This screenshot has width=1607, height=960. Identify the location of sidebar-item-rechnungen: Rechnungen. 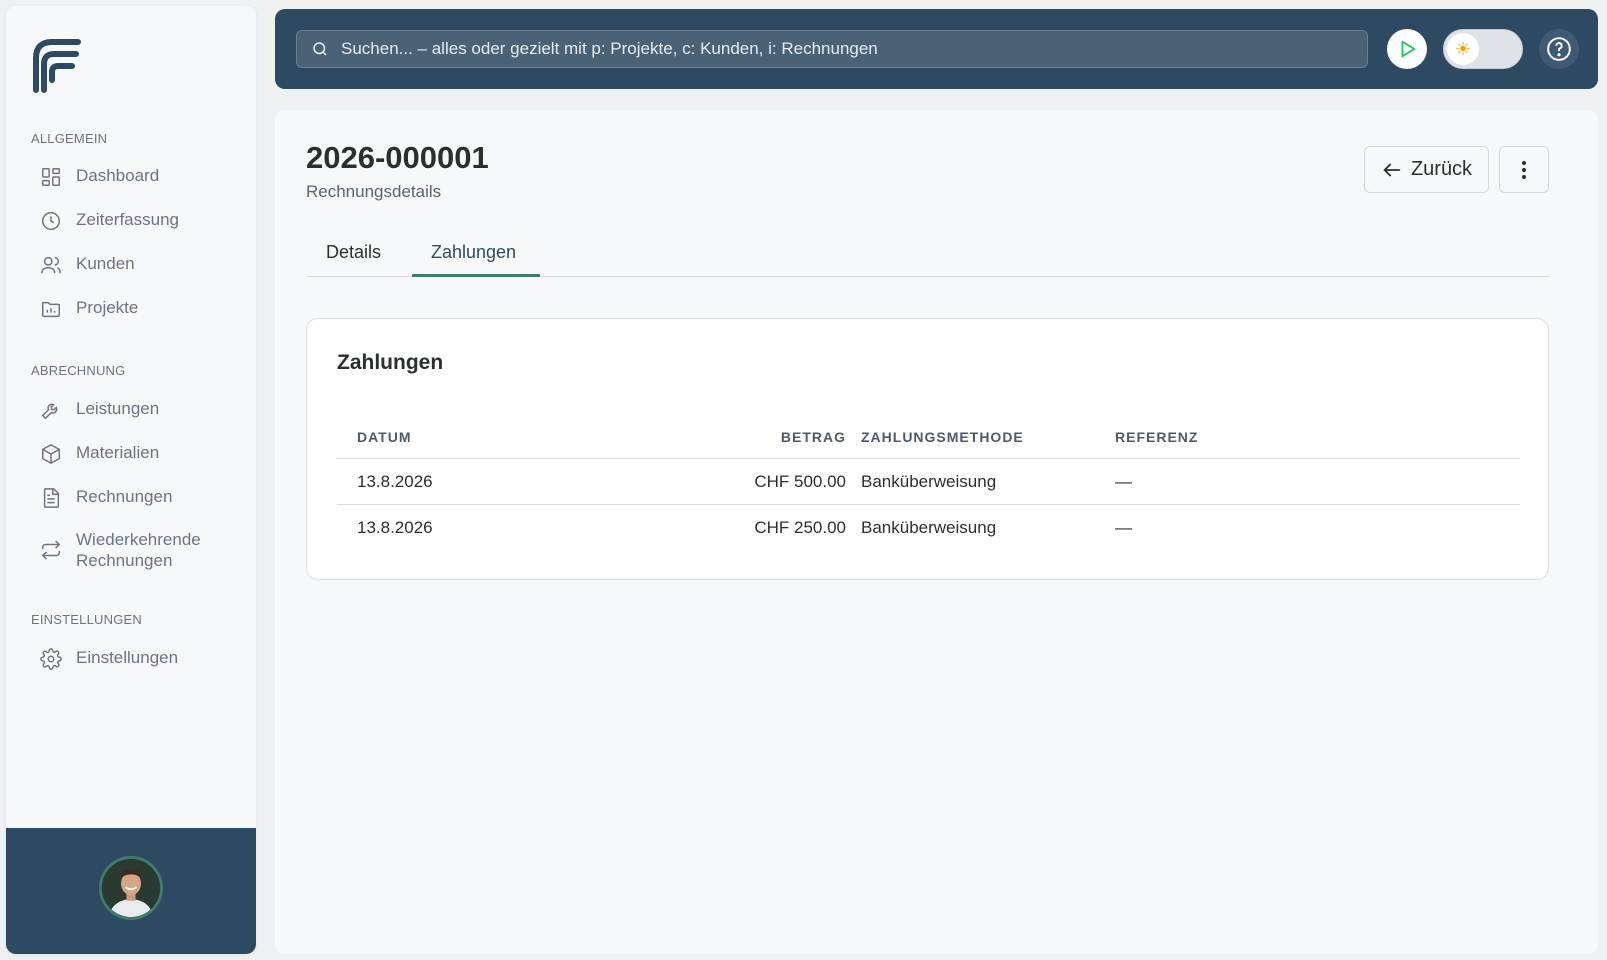
(140, 497).